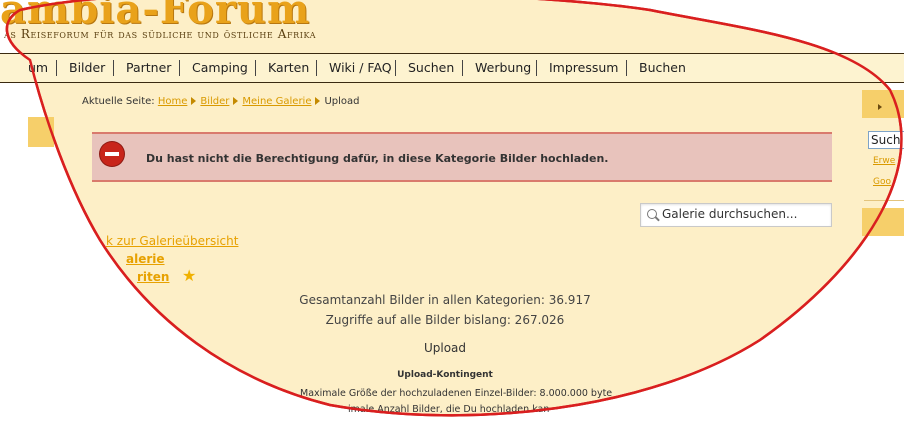  Describe the element at coordinates (360, 67) in the screenshot. I see `nav-item-wiki-faq: Wiki / FAQ` at that location.